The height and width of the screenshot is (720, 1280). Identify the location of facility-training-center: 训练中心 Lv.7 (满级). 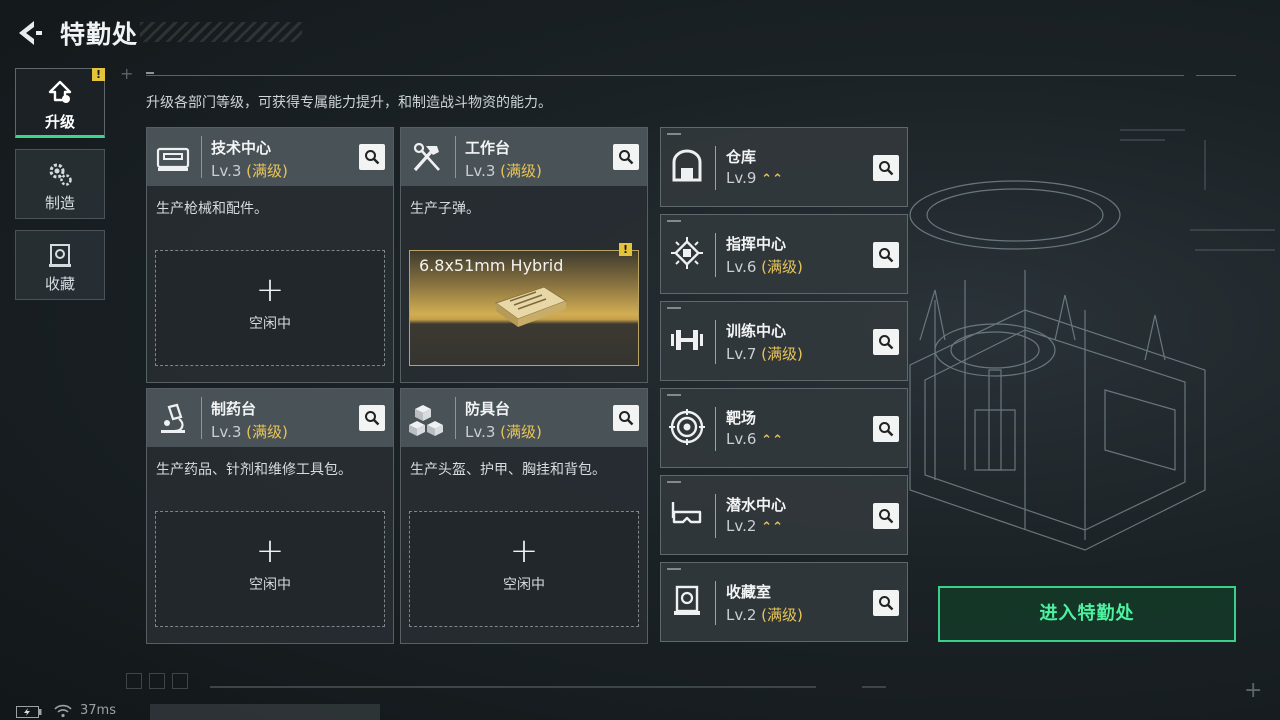
(784, 341).